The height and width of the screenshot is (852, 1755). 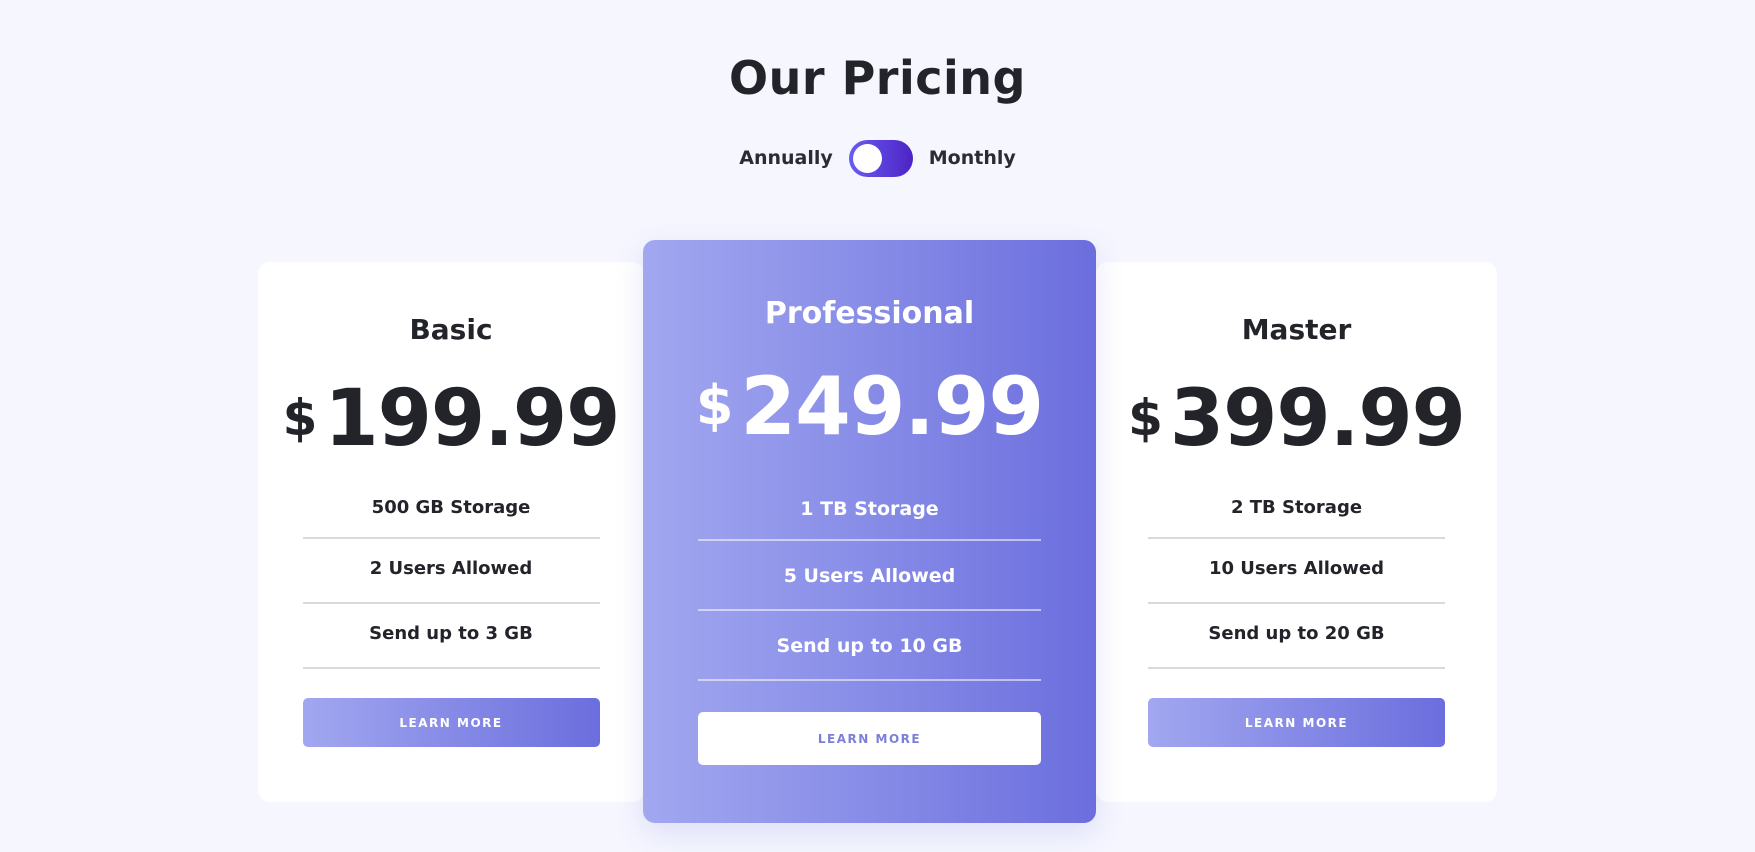 I want to click on toggle-label-monthly: Monthly, so click(x=972, y=158).